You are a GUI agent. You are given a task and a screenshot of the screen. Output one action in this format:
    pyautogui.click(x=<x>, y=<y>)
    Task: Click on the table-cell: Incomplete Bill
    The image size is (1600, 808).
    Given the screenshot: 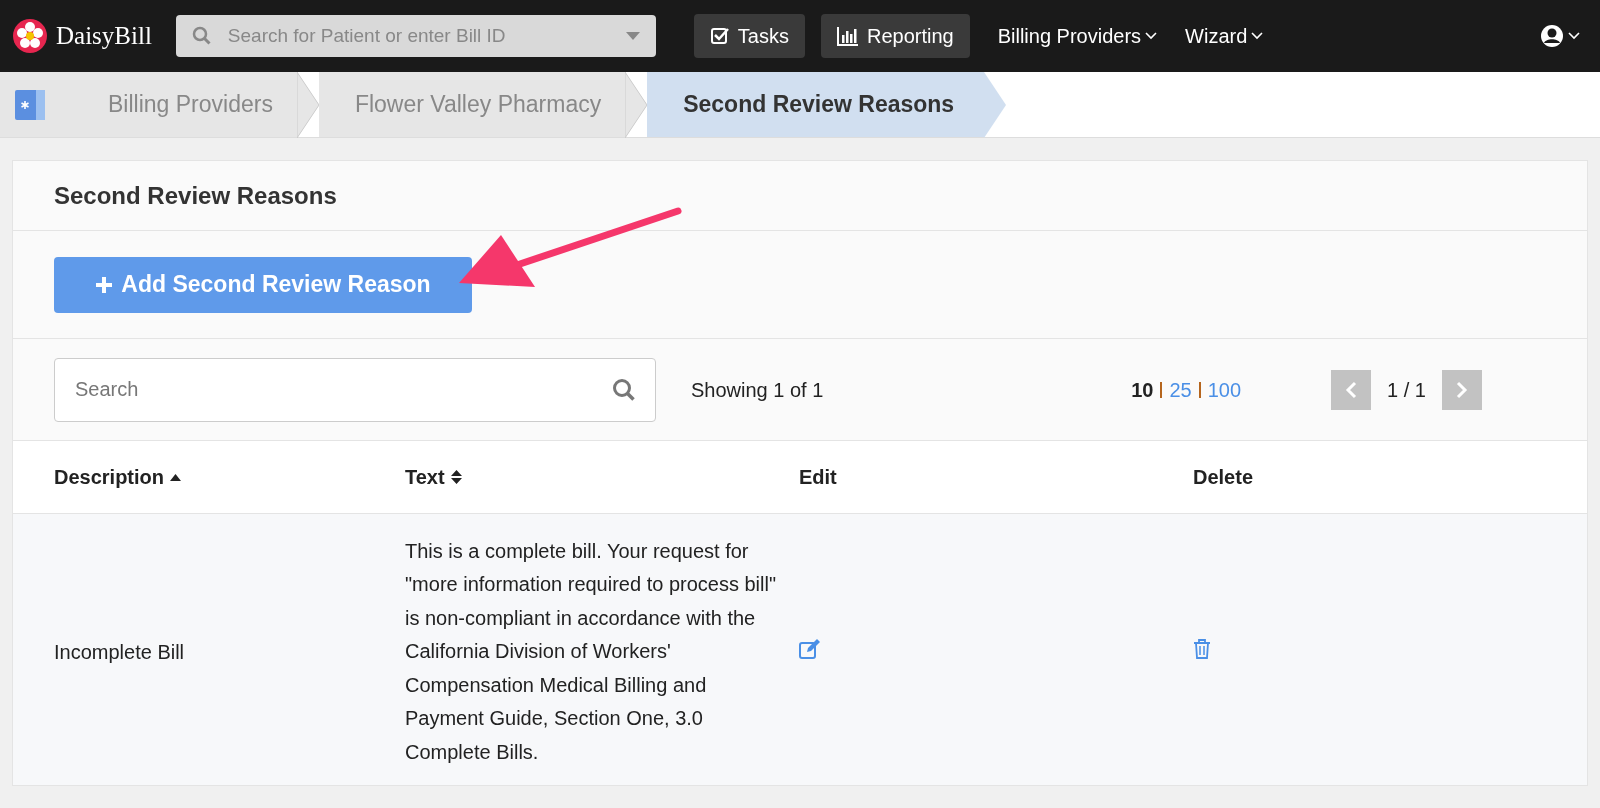 What is the action you would take?
    pyautogui.click(x=119, y=652)
    